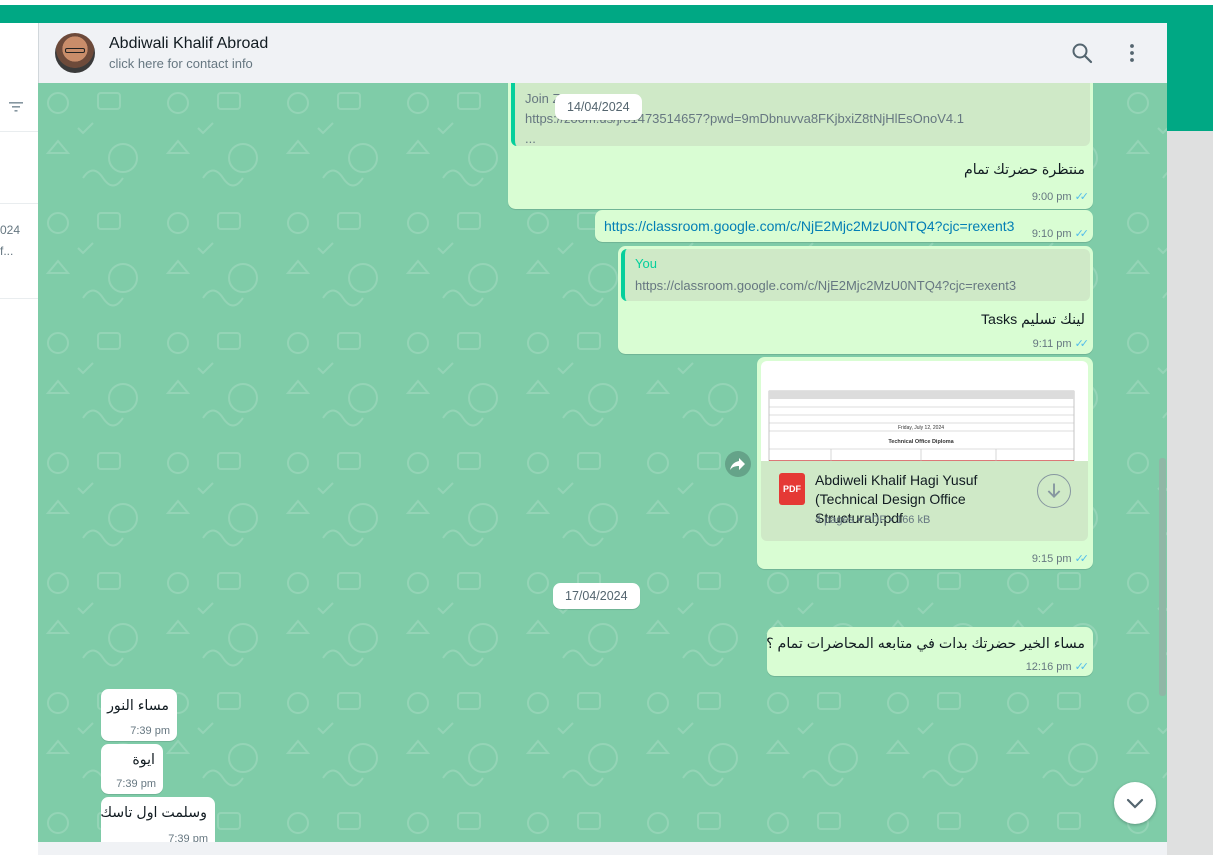 This screenshot has width=1213, height=855. What do you see at coordinates (181, 63) in the screenshot?
I see `contact-info-hint: click here for contact info` at bounding box center [181, 63].